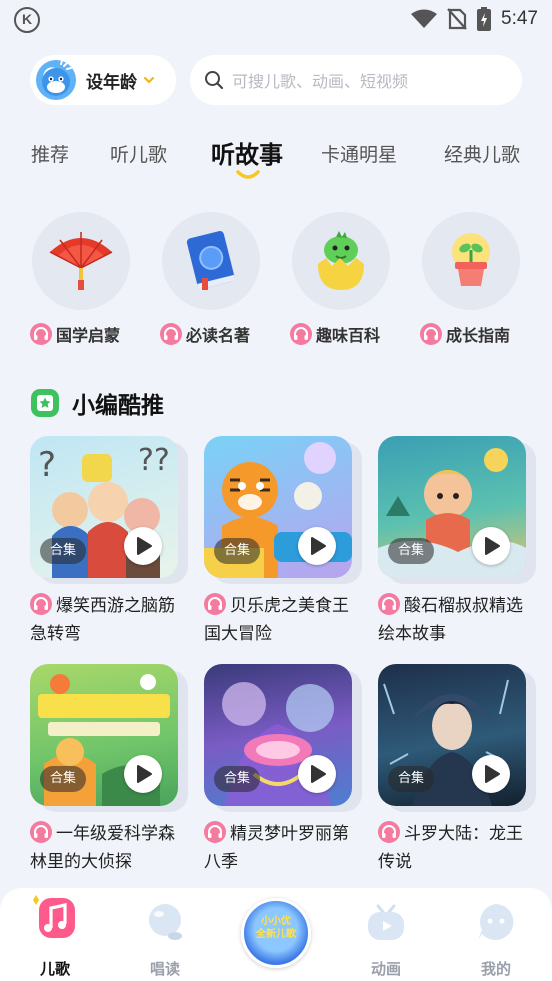 This screenshot has height=981, width=552. Describe the element at coordinates (118, 406) in the screenshot. I see `section-title: 小编酷推` at that location.